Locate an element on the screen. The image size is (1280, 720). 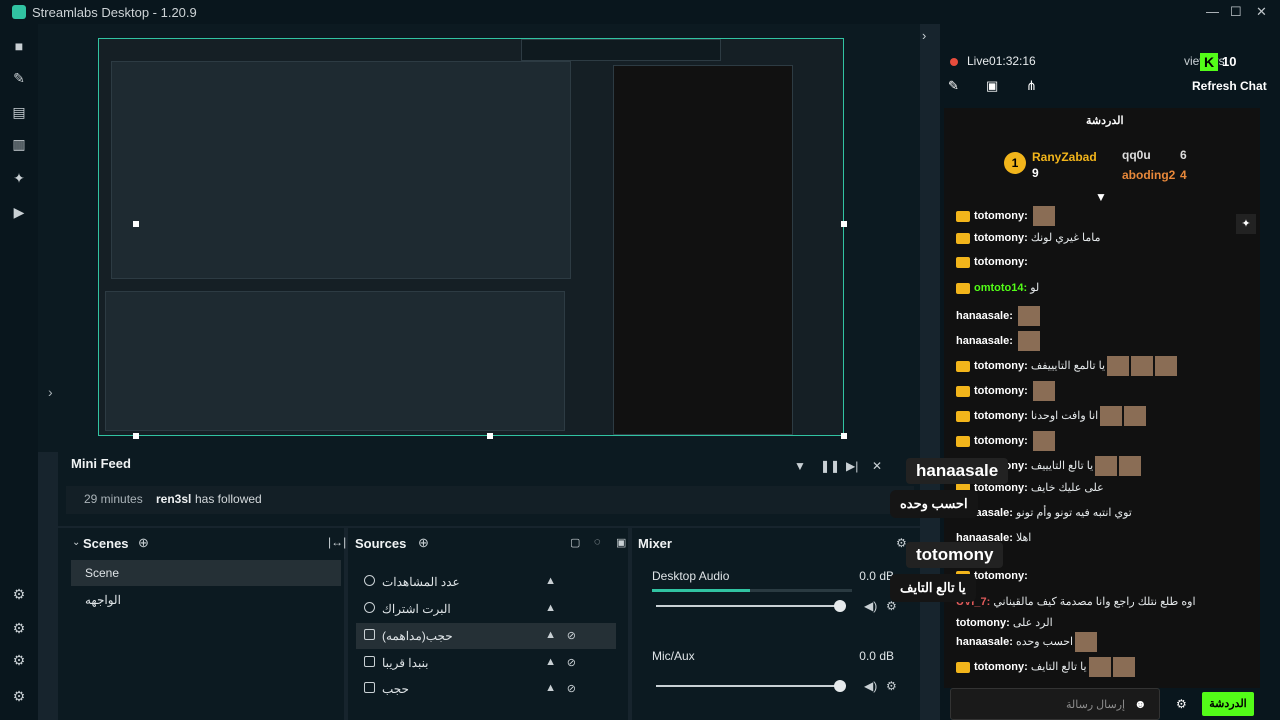
studio-icon: ■ is located at coordinates (19, 46).